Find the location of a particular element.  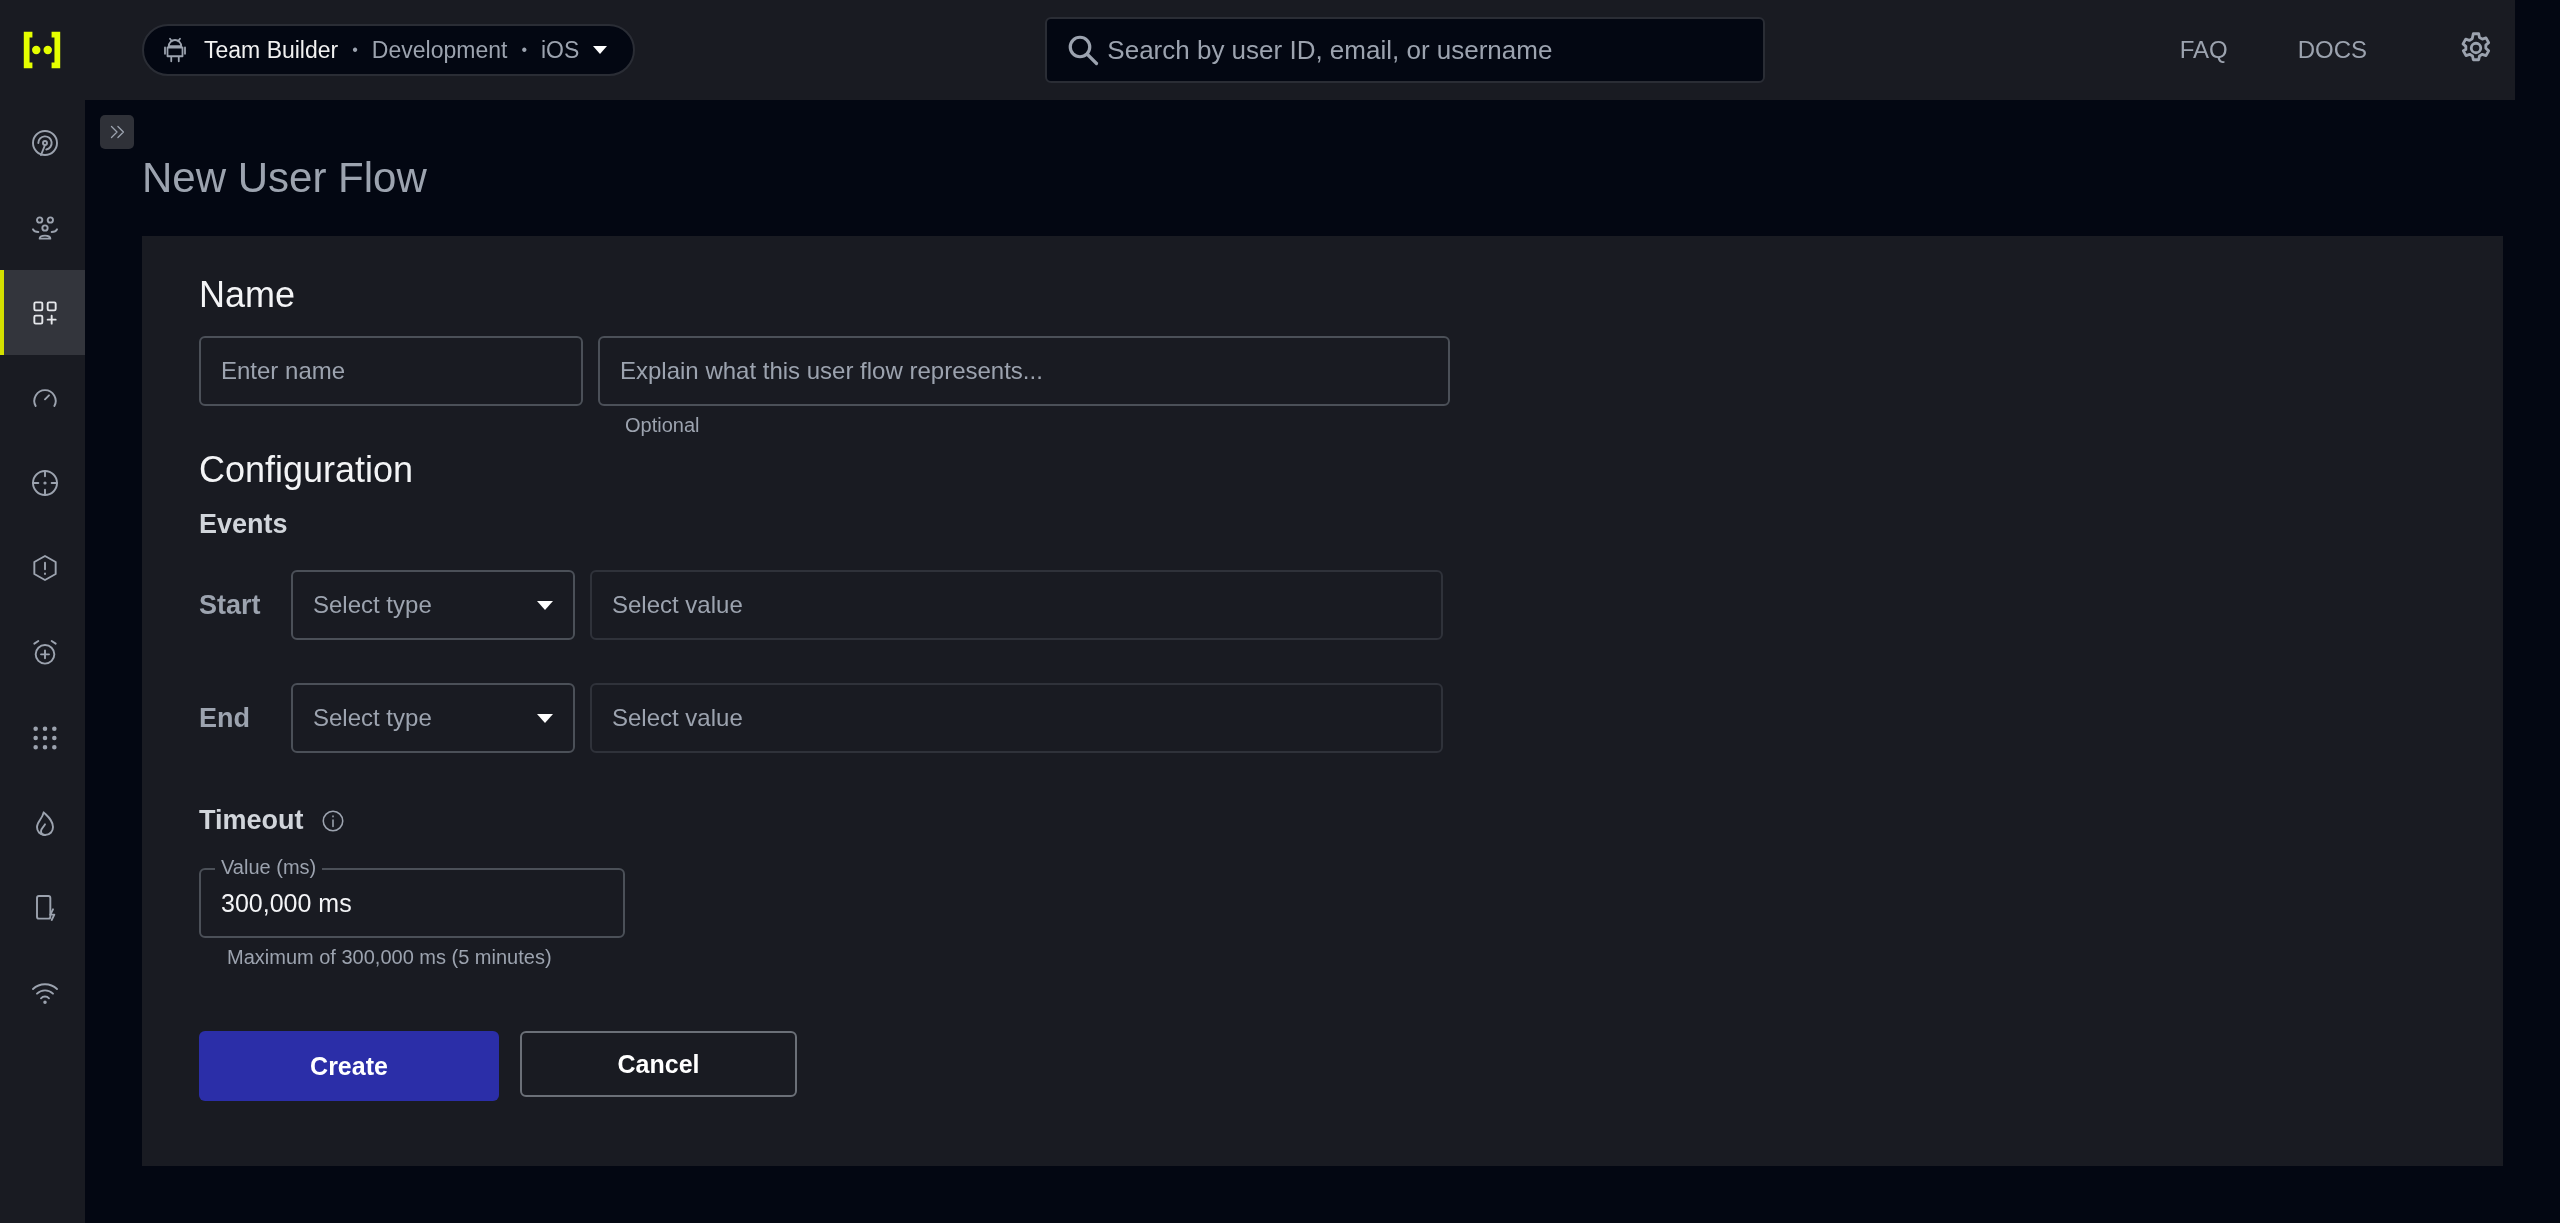

section-heading: Name is located at coordinates (248, 295).